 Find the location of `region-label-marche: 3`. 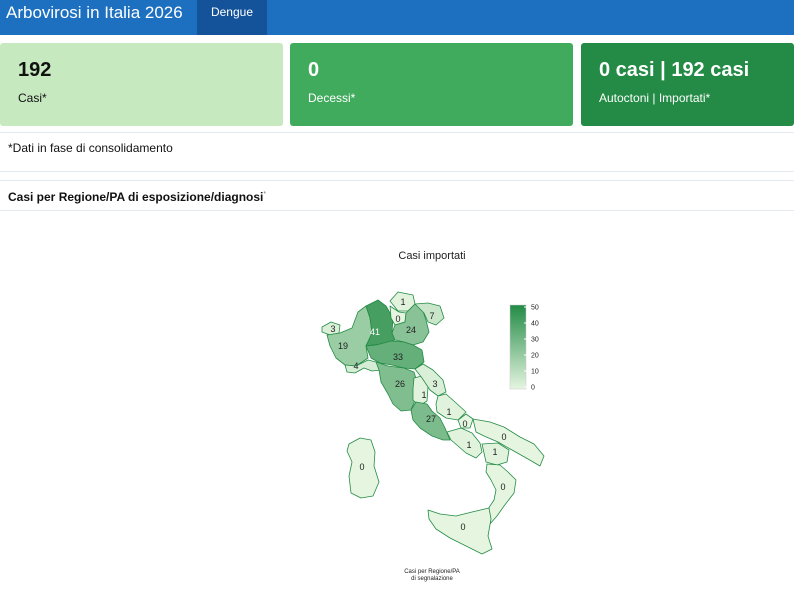

region-label-marche: 3 is located at coordinates (434, 384).